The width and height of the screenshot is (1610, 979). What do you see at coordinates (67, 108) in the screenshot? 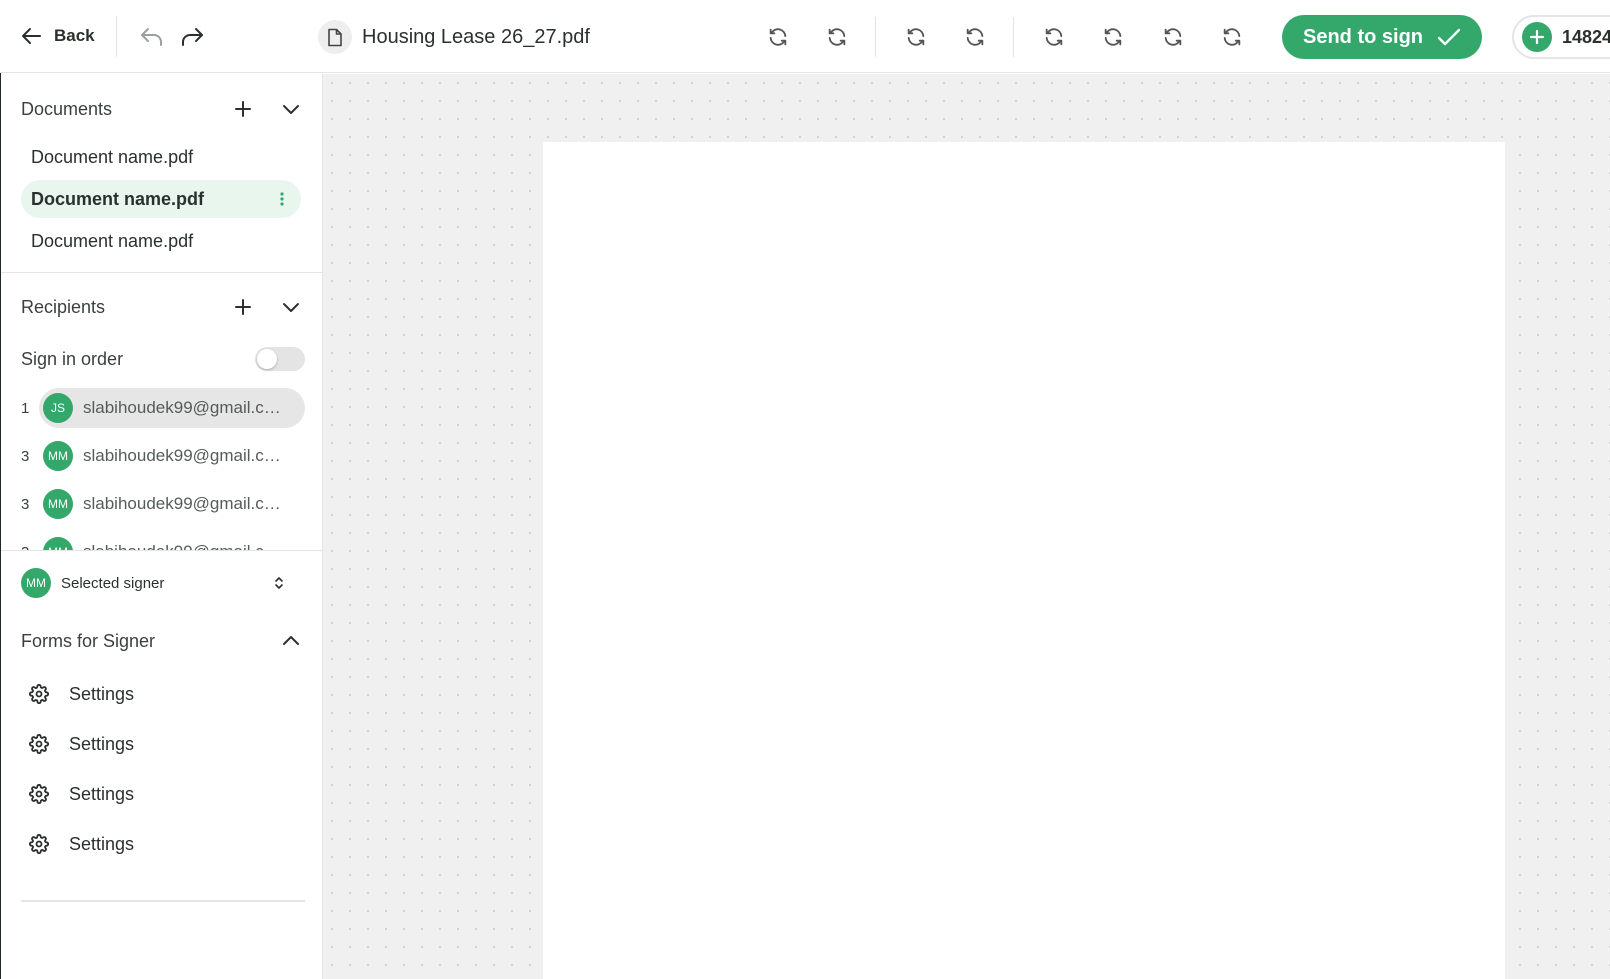
I see `documents-title: Documents` at bounding box center [67, 108].